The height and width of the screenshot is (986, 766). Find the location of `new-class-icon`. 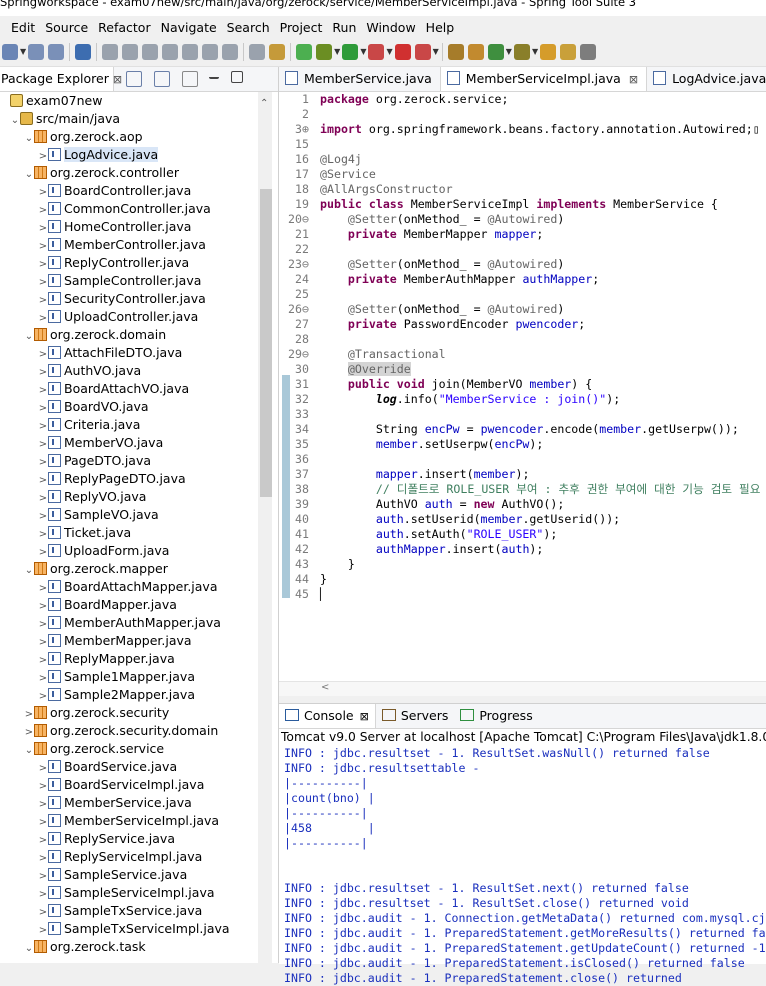

new-class-icon is located at coordinates (495, 52).